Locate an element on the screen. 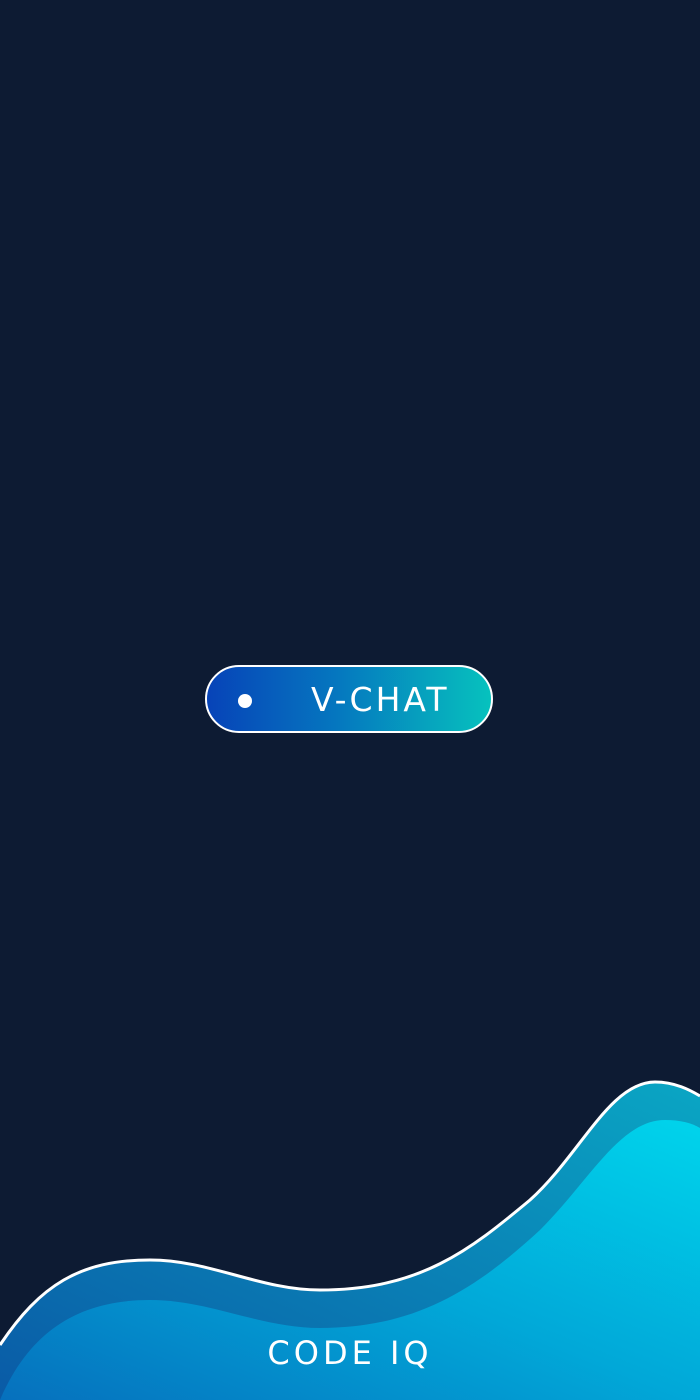 This screenshot has height=1400, width=700. dot-icon is located at coordinates (245, 701).